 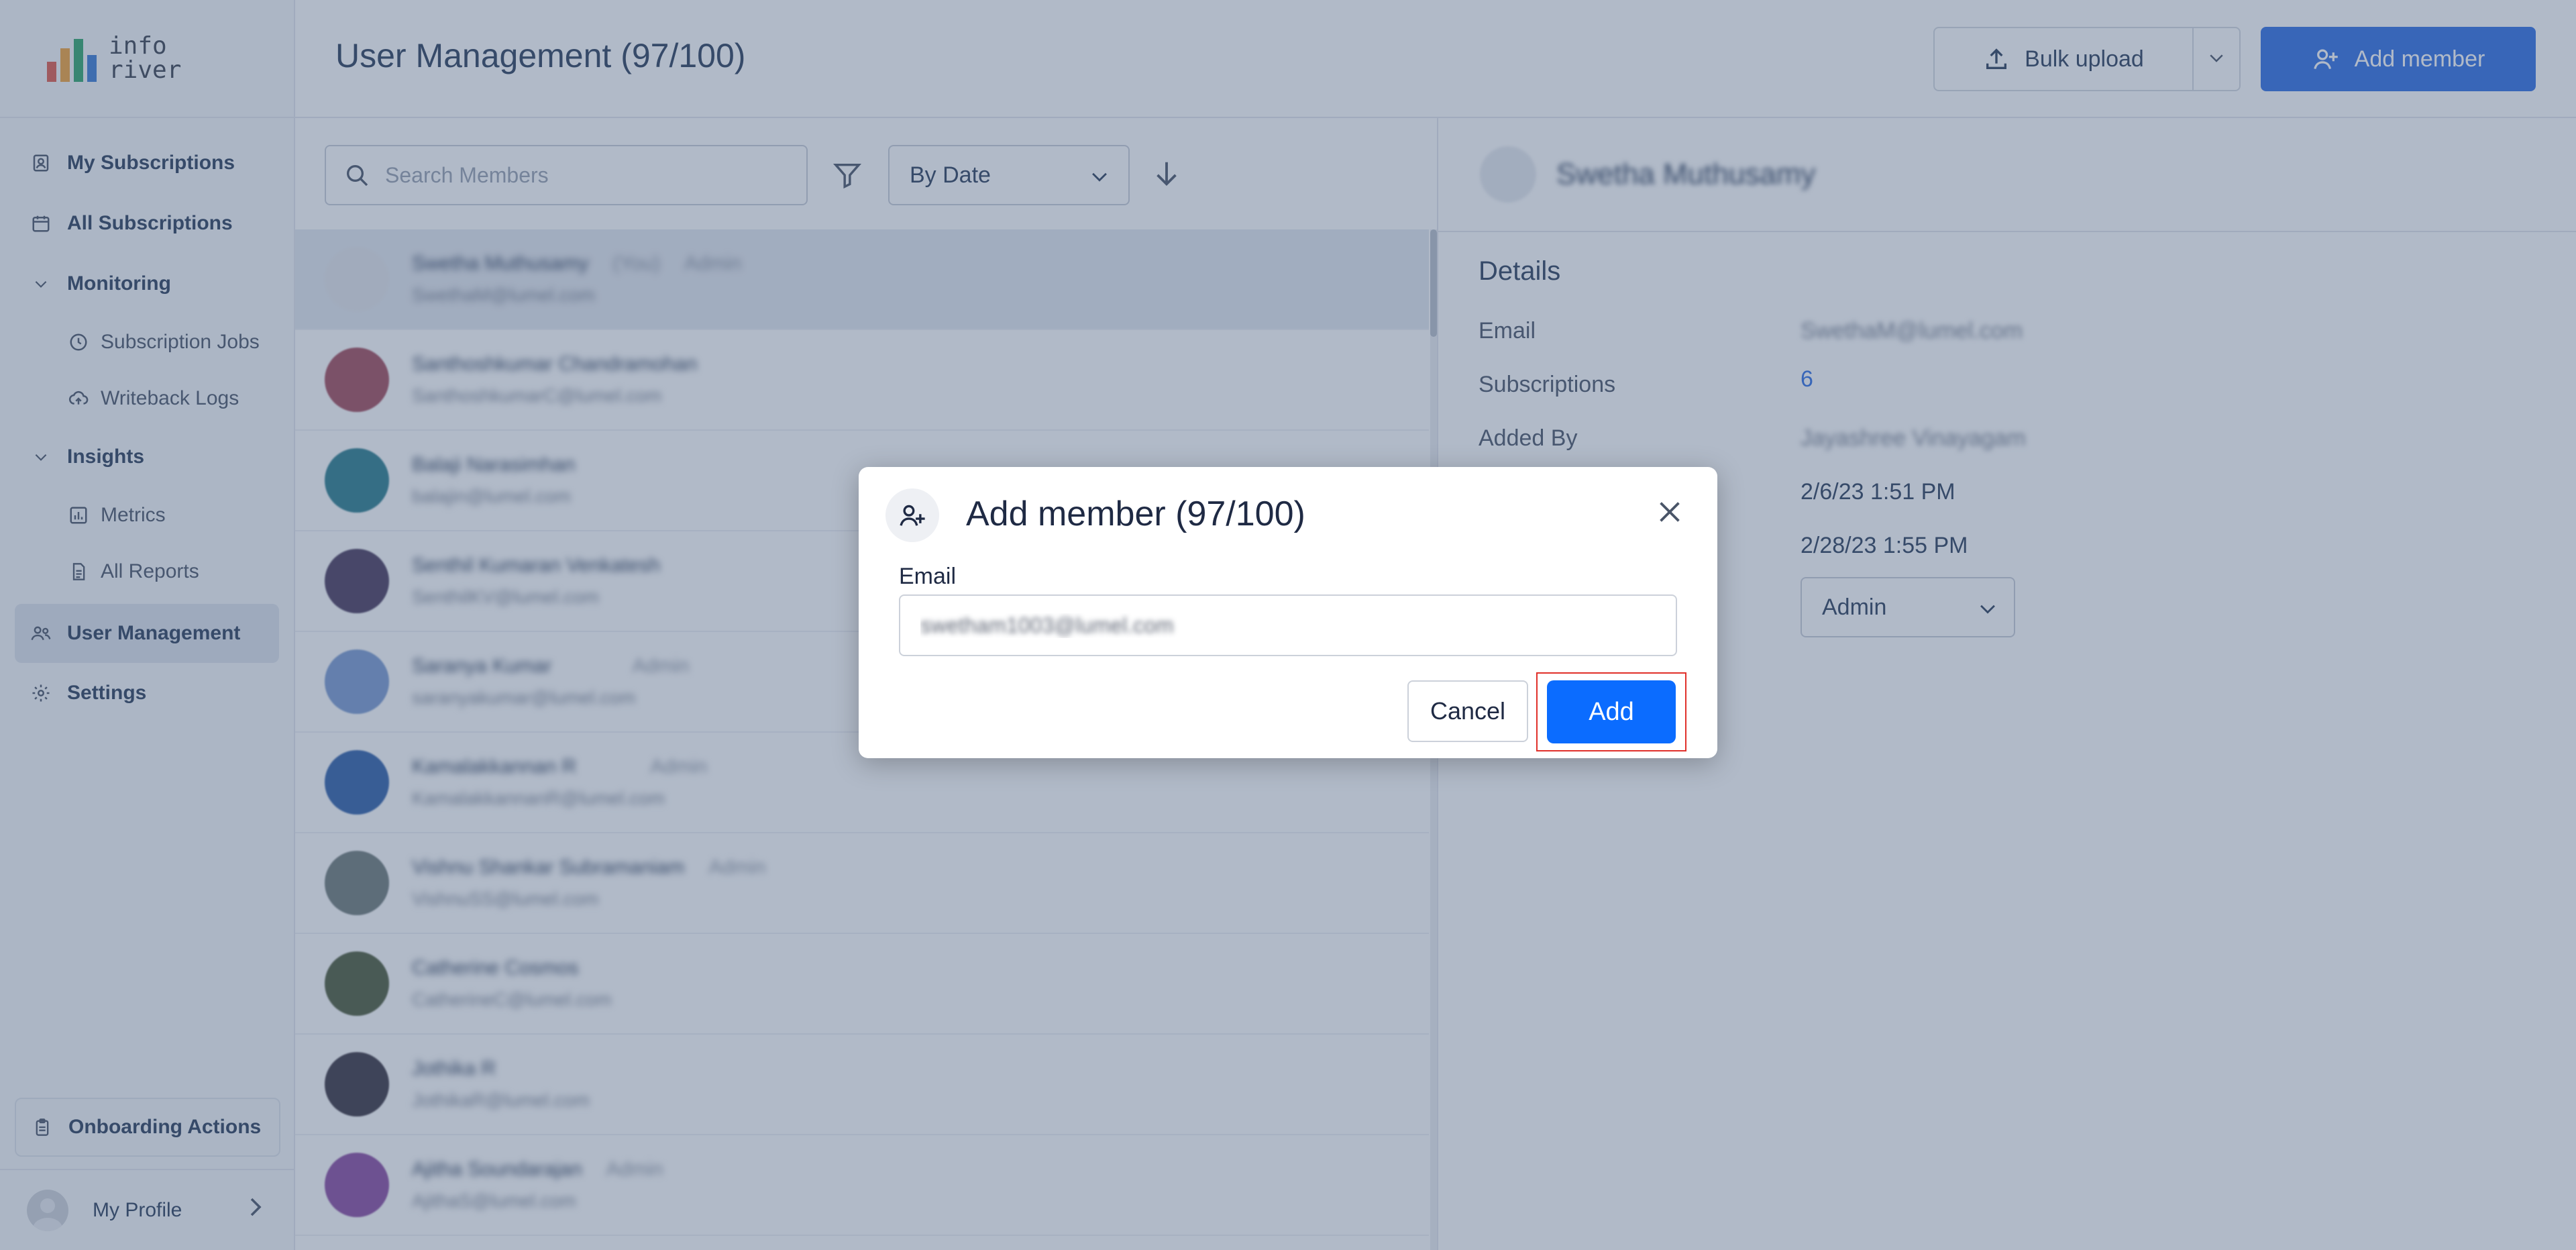 I want to click on add-button: Add, so click(x=1611, y=711).